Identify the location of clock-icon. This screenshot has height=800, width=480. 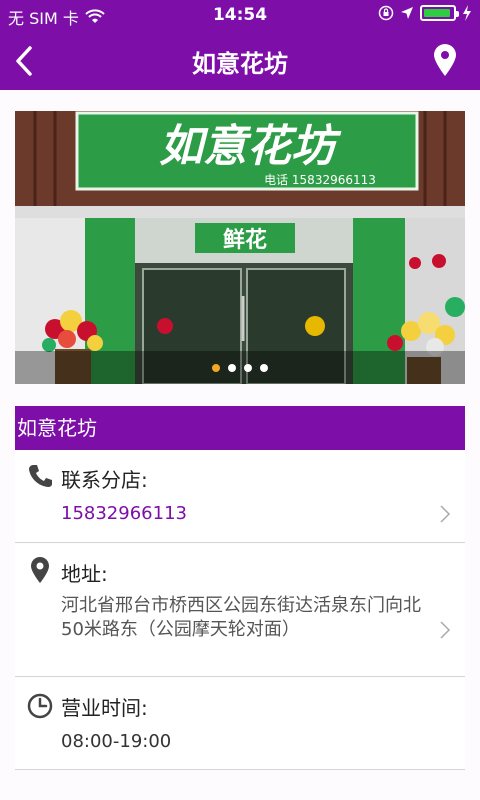
(40, 706).